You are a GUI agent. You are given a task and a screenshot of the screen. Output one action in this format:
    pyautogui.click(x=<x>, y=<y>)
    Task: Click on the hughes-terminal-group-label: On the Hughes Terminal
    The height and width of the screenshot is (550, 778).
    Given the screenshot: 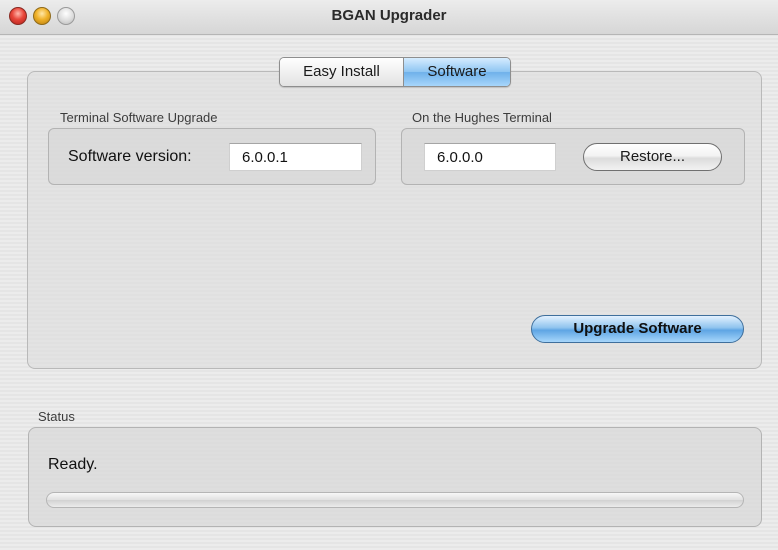 What is the action you would take?
    pyautogui.click(x=482, y=117)
    